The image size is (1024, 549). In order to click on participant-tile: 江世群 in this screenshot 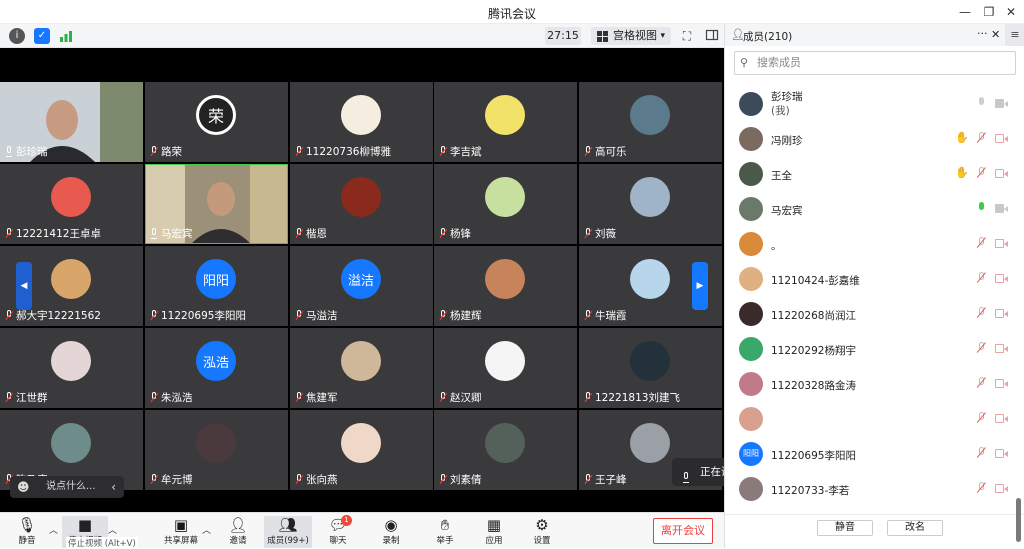, I will do `click(71, 368)`.